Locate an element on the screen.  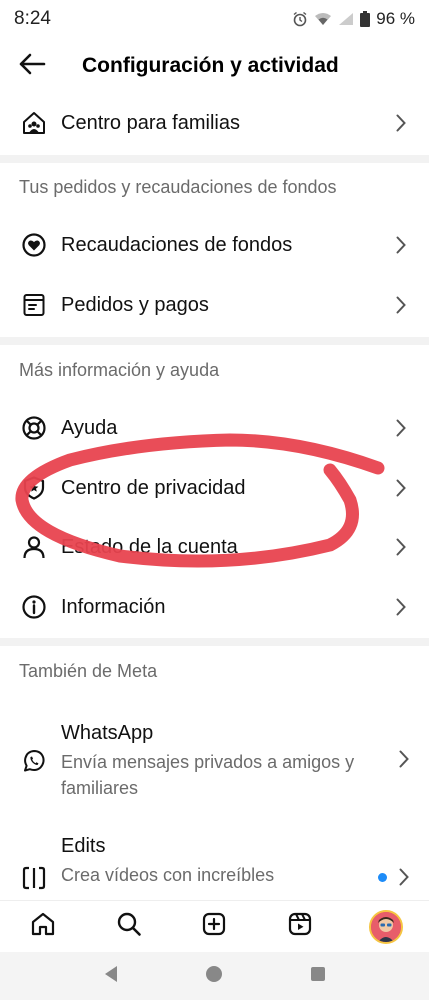
nav-home is located at coordinates (43, 927).